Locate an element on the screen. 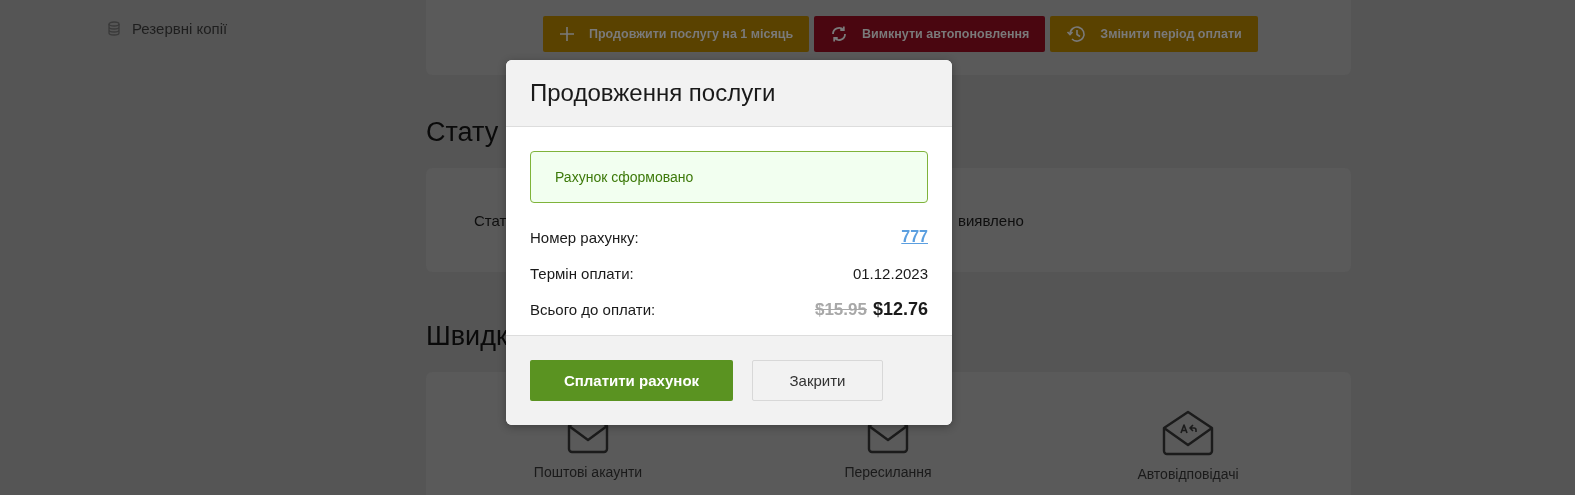 The image size is (1575, 495). plus-icon is located at coordinates (567, 34).